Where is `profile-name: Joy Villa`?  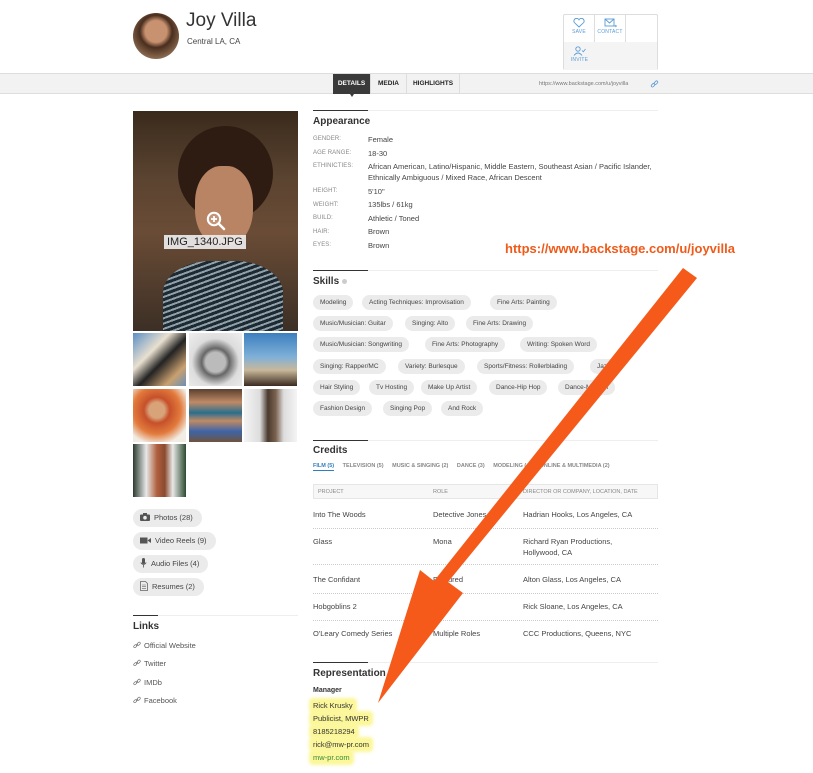
profile-name: Joy Villa is located at coordinates (221, 20).